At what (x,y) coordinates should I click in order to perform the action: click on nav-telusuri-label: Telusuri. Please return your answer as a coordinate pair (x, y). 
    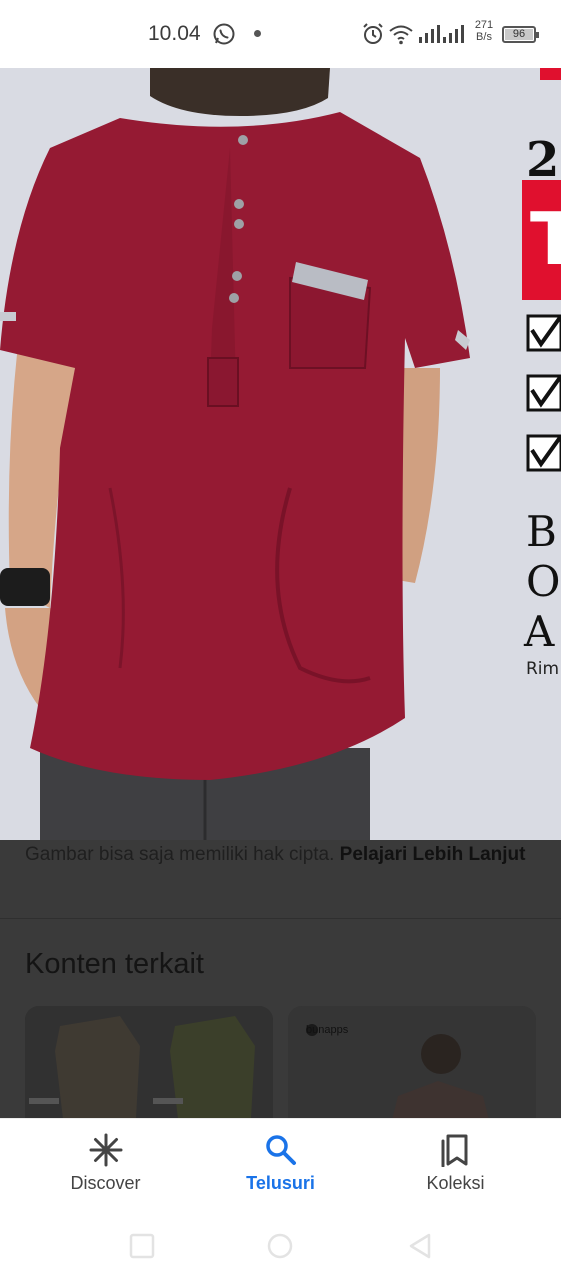
    Looking at the image, I should click on (280, 1183).